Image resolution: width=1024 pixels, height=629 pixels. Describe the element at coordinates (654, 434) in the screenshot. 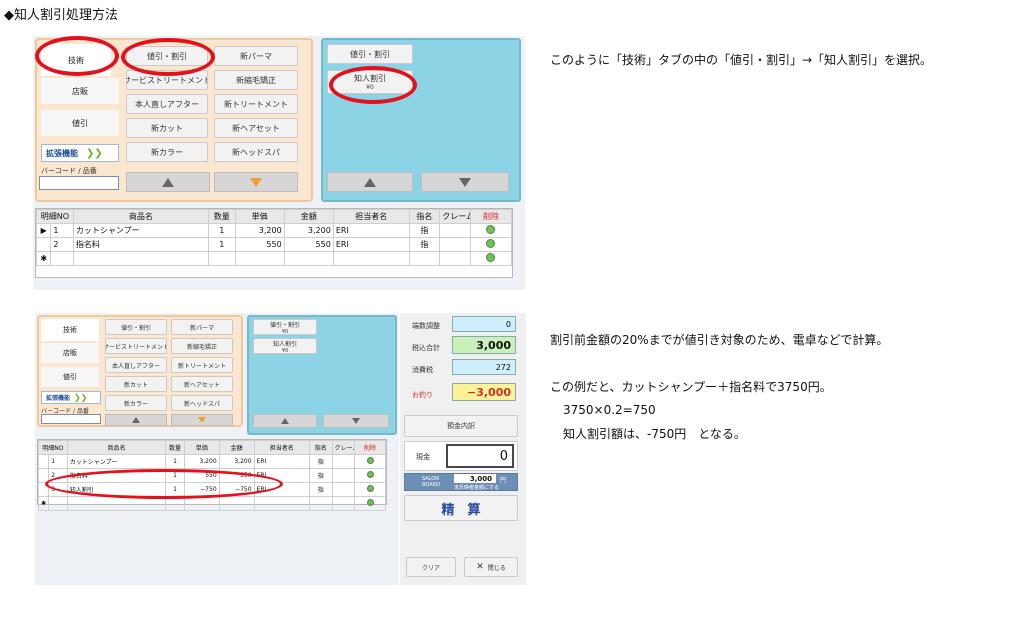

I see `instruction-text-5: 知人割引額は、-750円 となる。` at that location.